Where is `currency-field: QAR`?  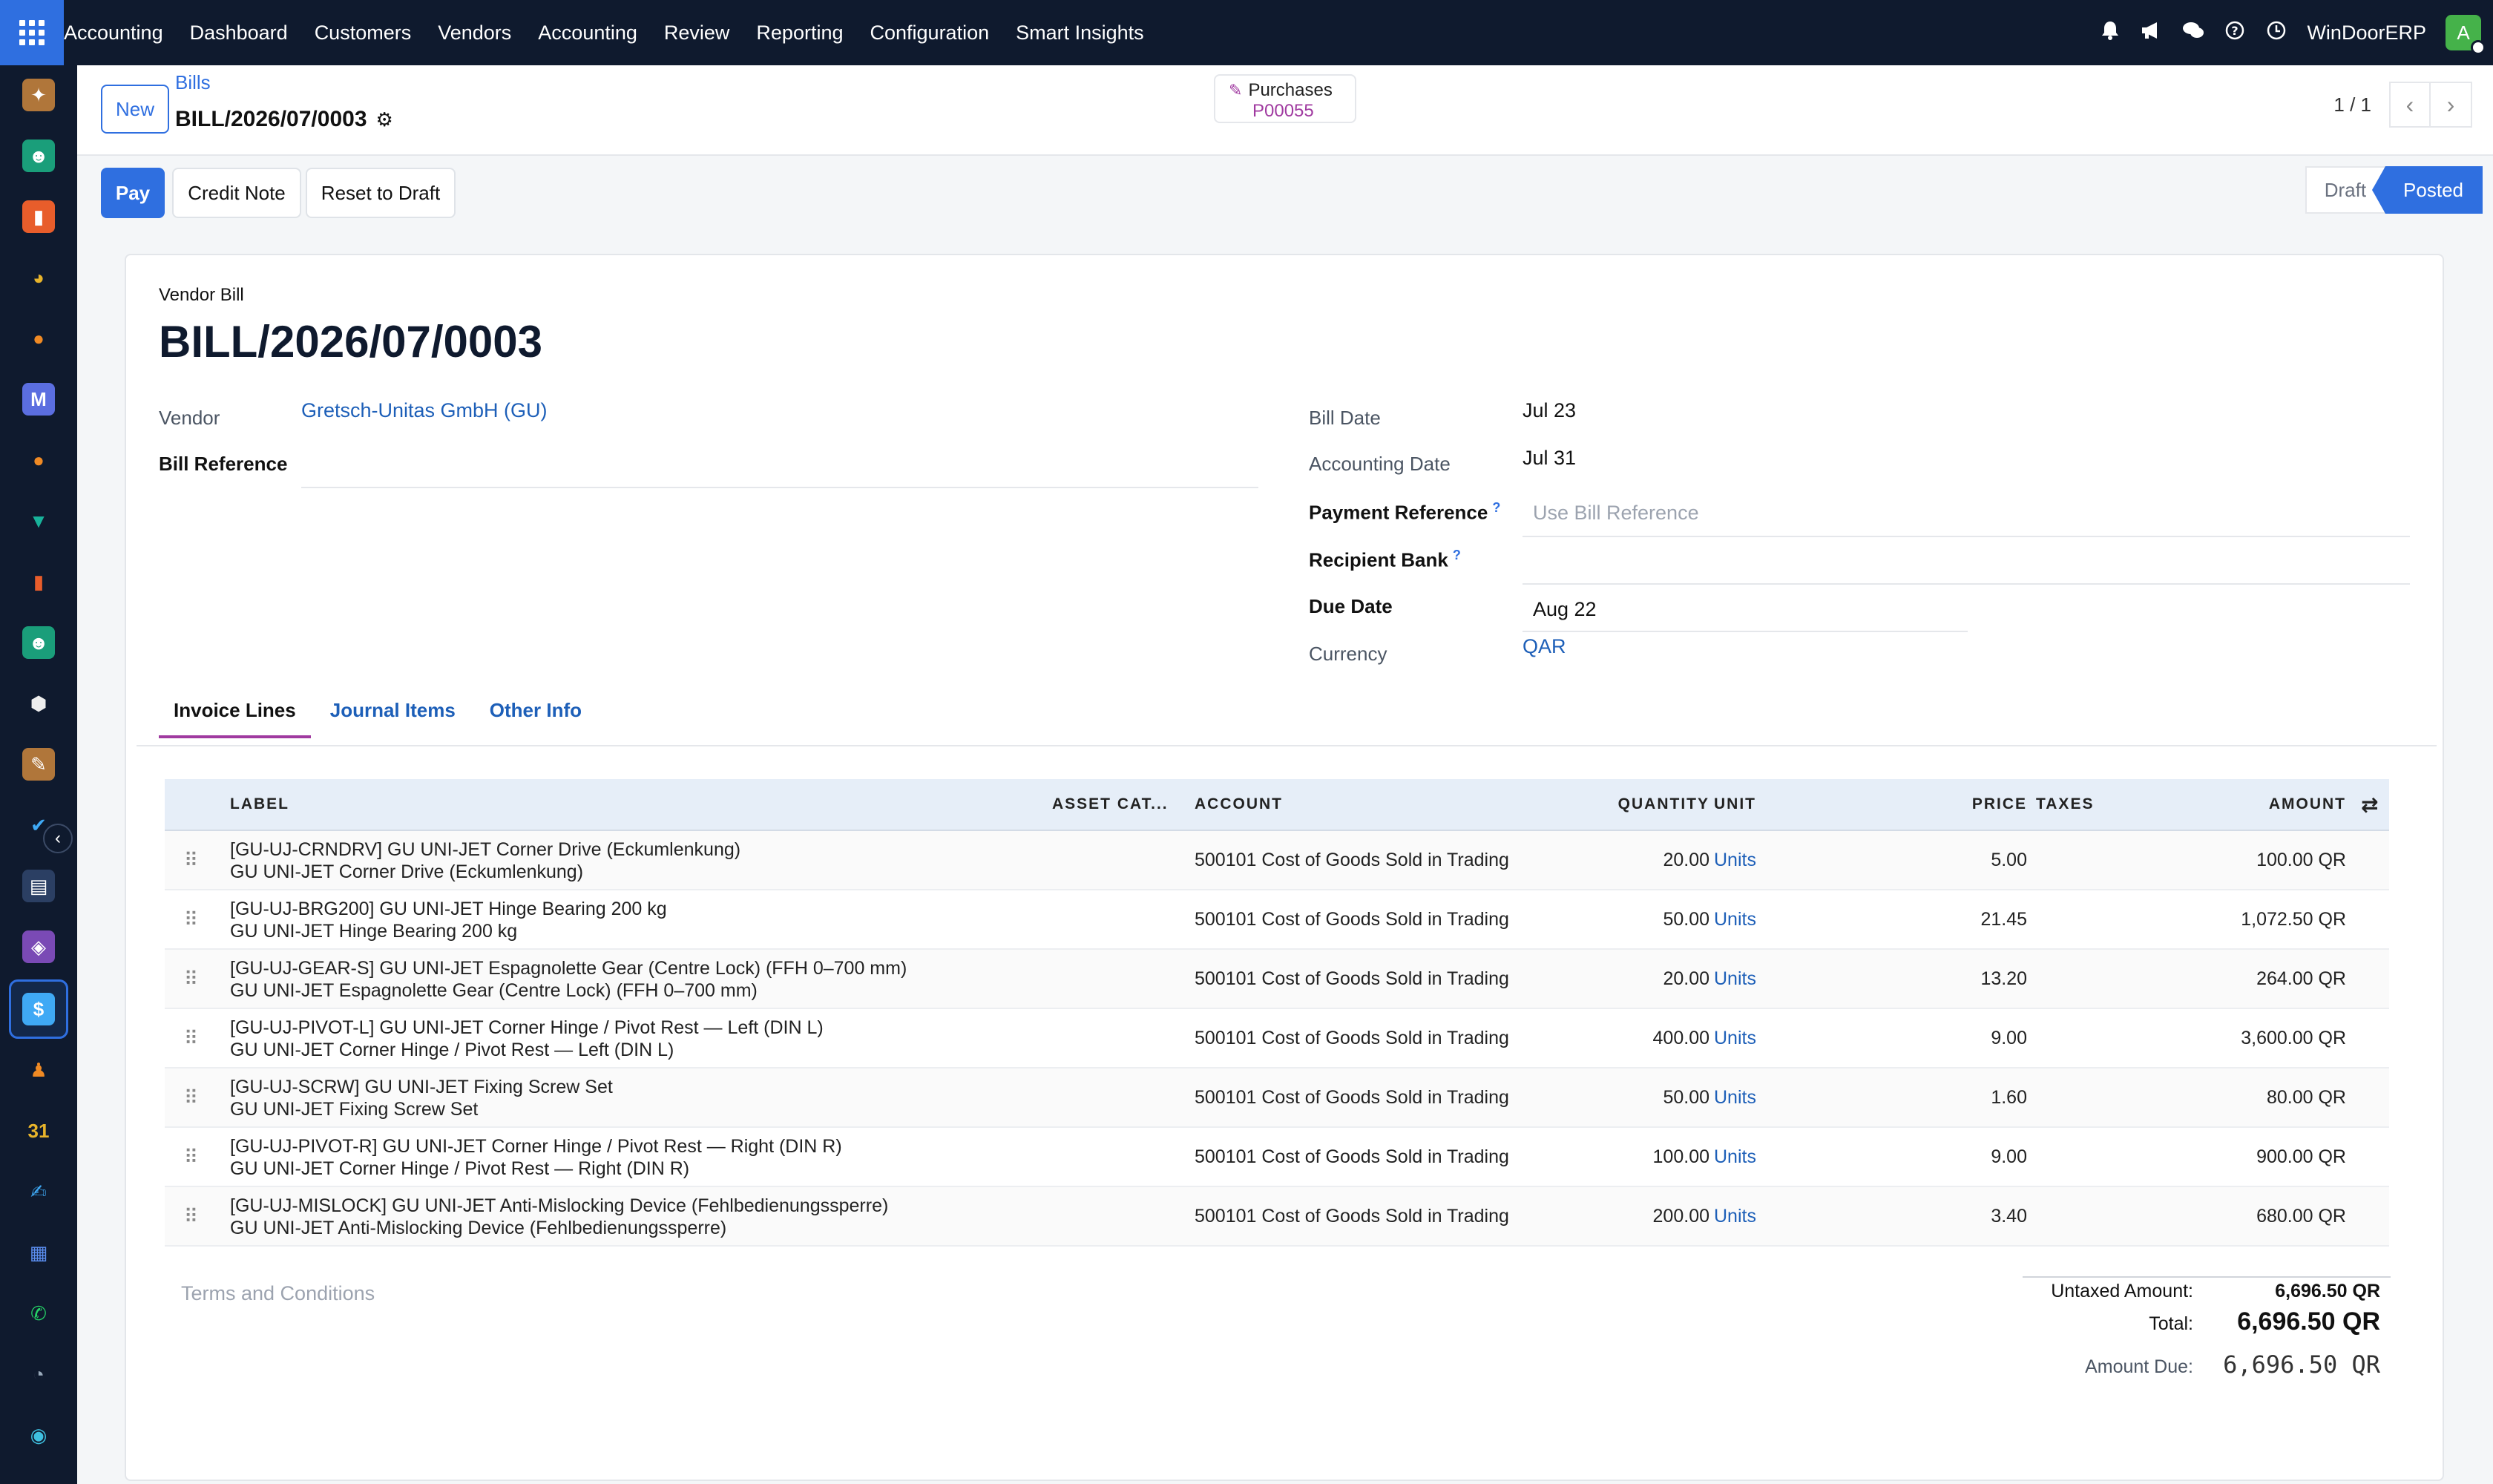 currency-field: QAR is located at coordinates (1544, 646).